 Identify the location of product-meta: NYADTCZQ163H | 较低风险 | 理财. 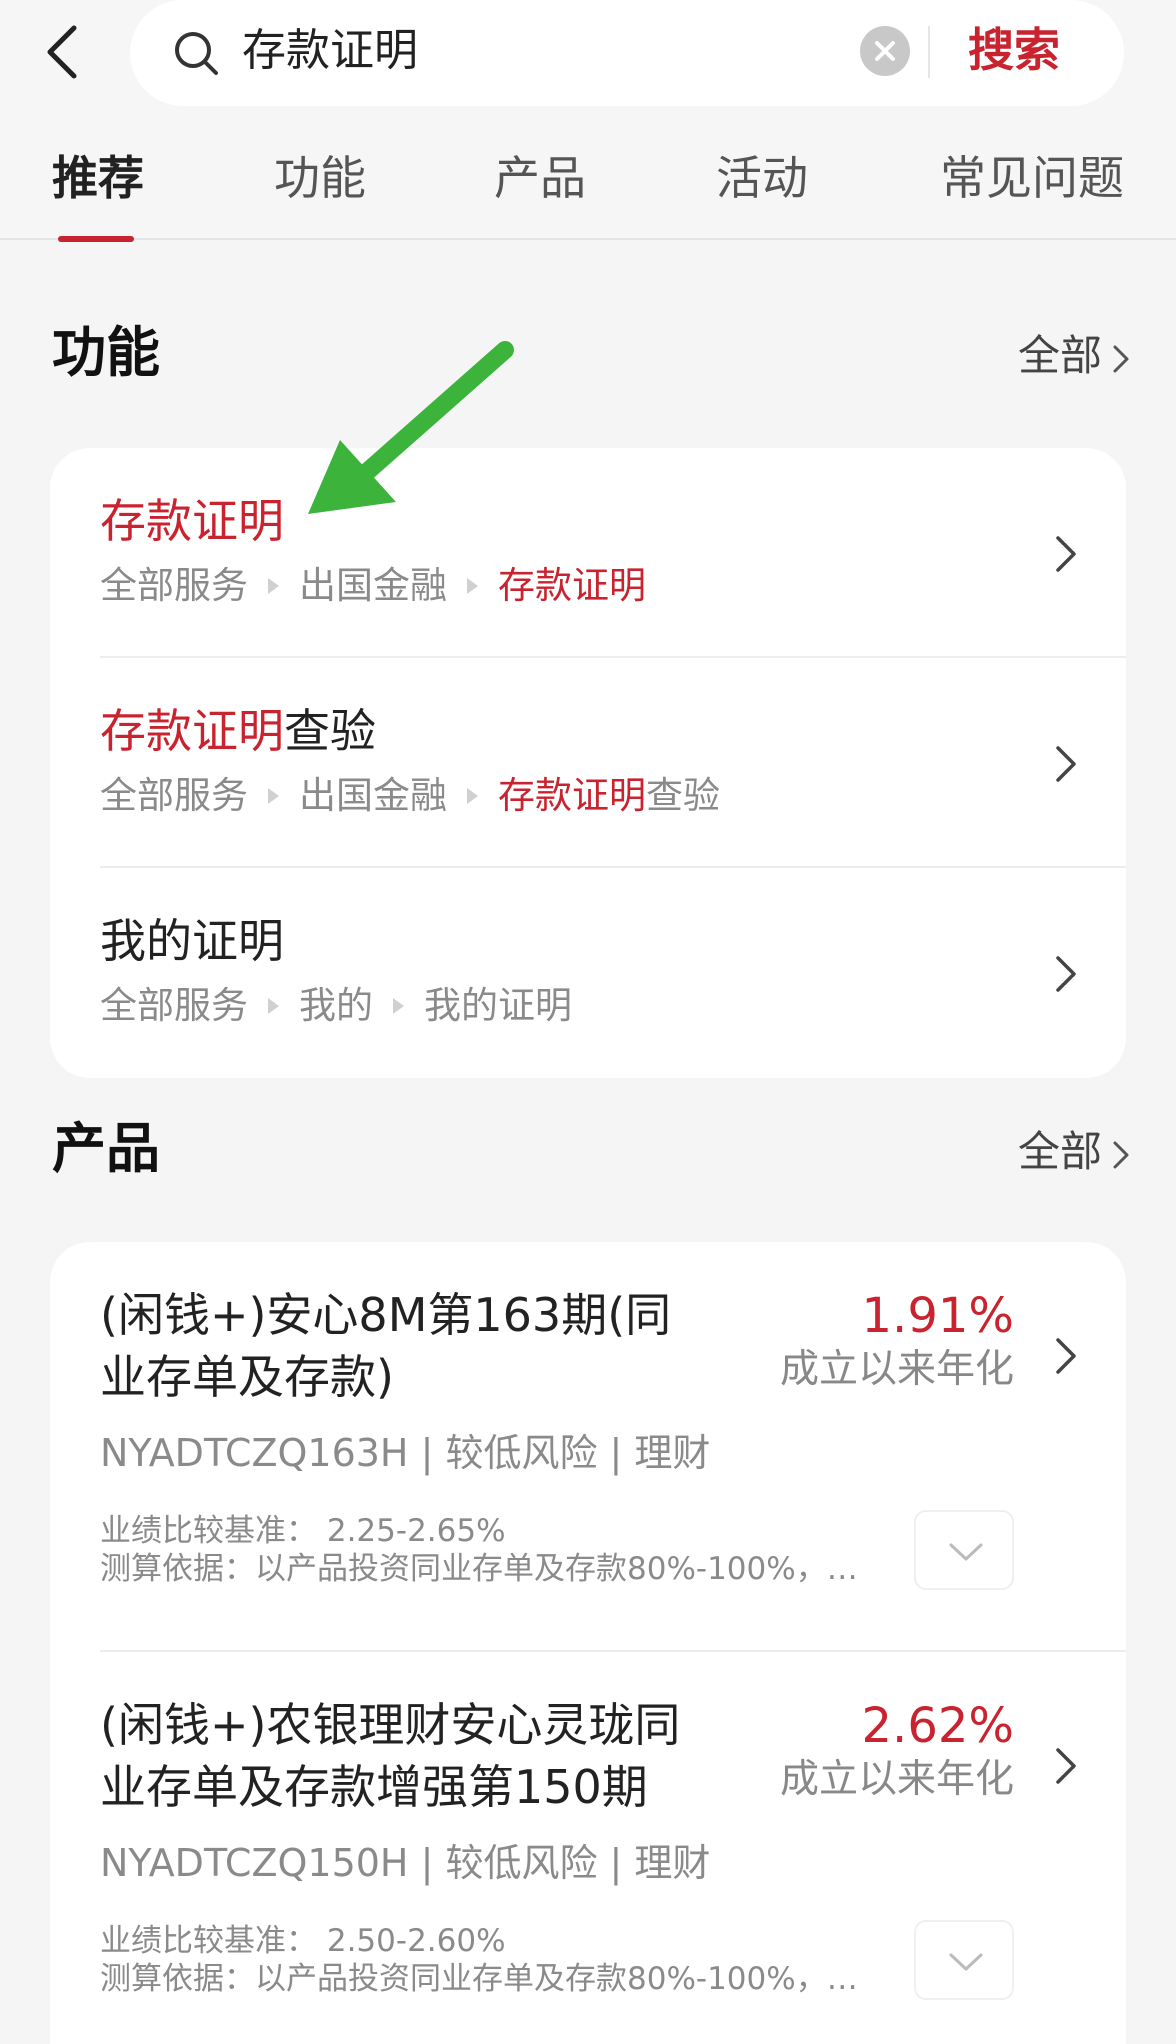
(405, 1453).